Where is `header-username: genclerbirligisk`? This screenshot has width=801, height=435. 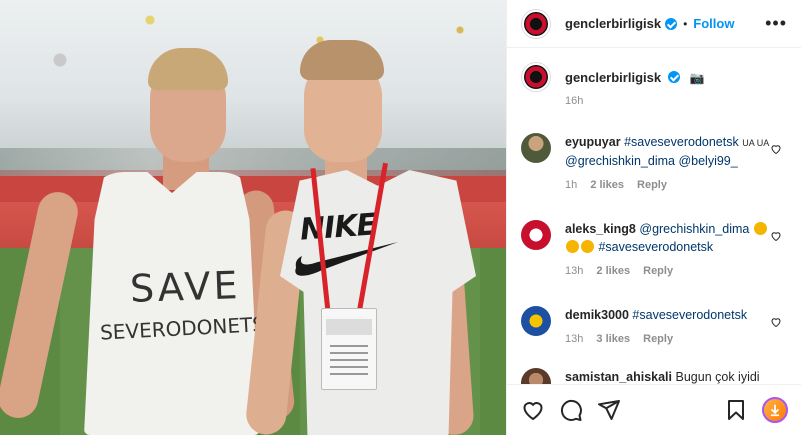
header-username: genclerbirligisk is located at coordinates (613, 23).